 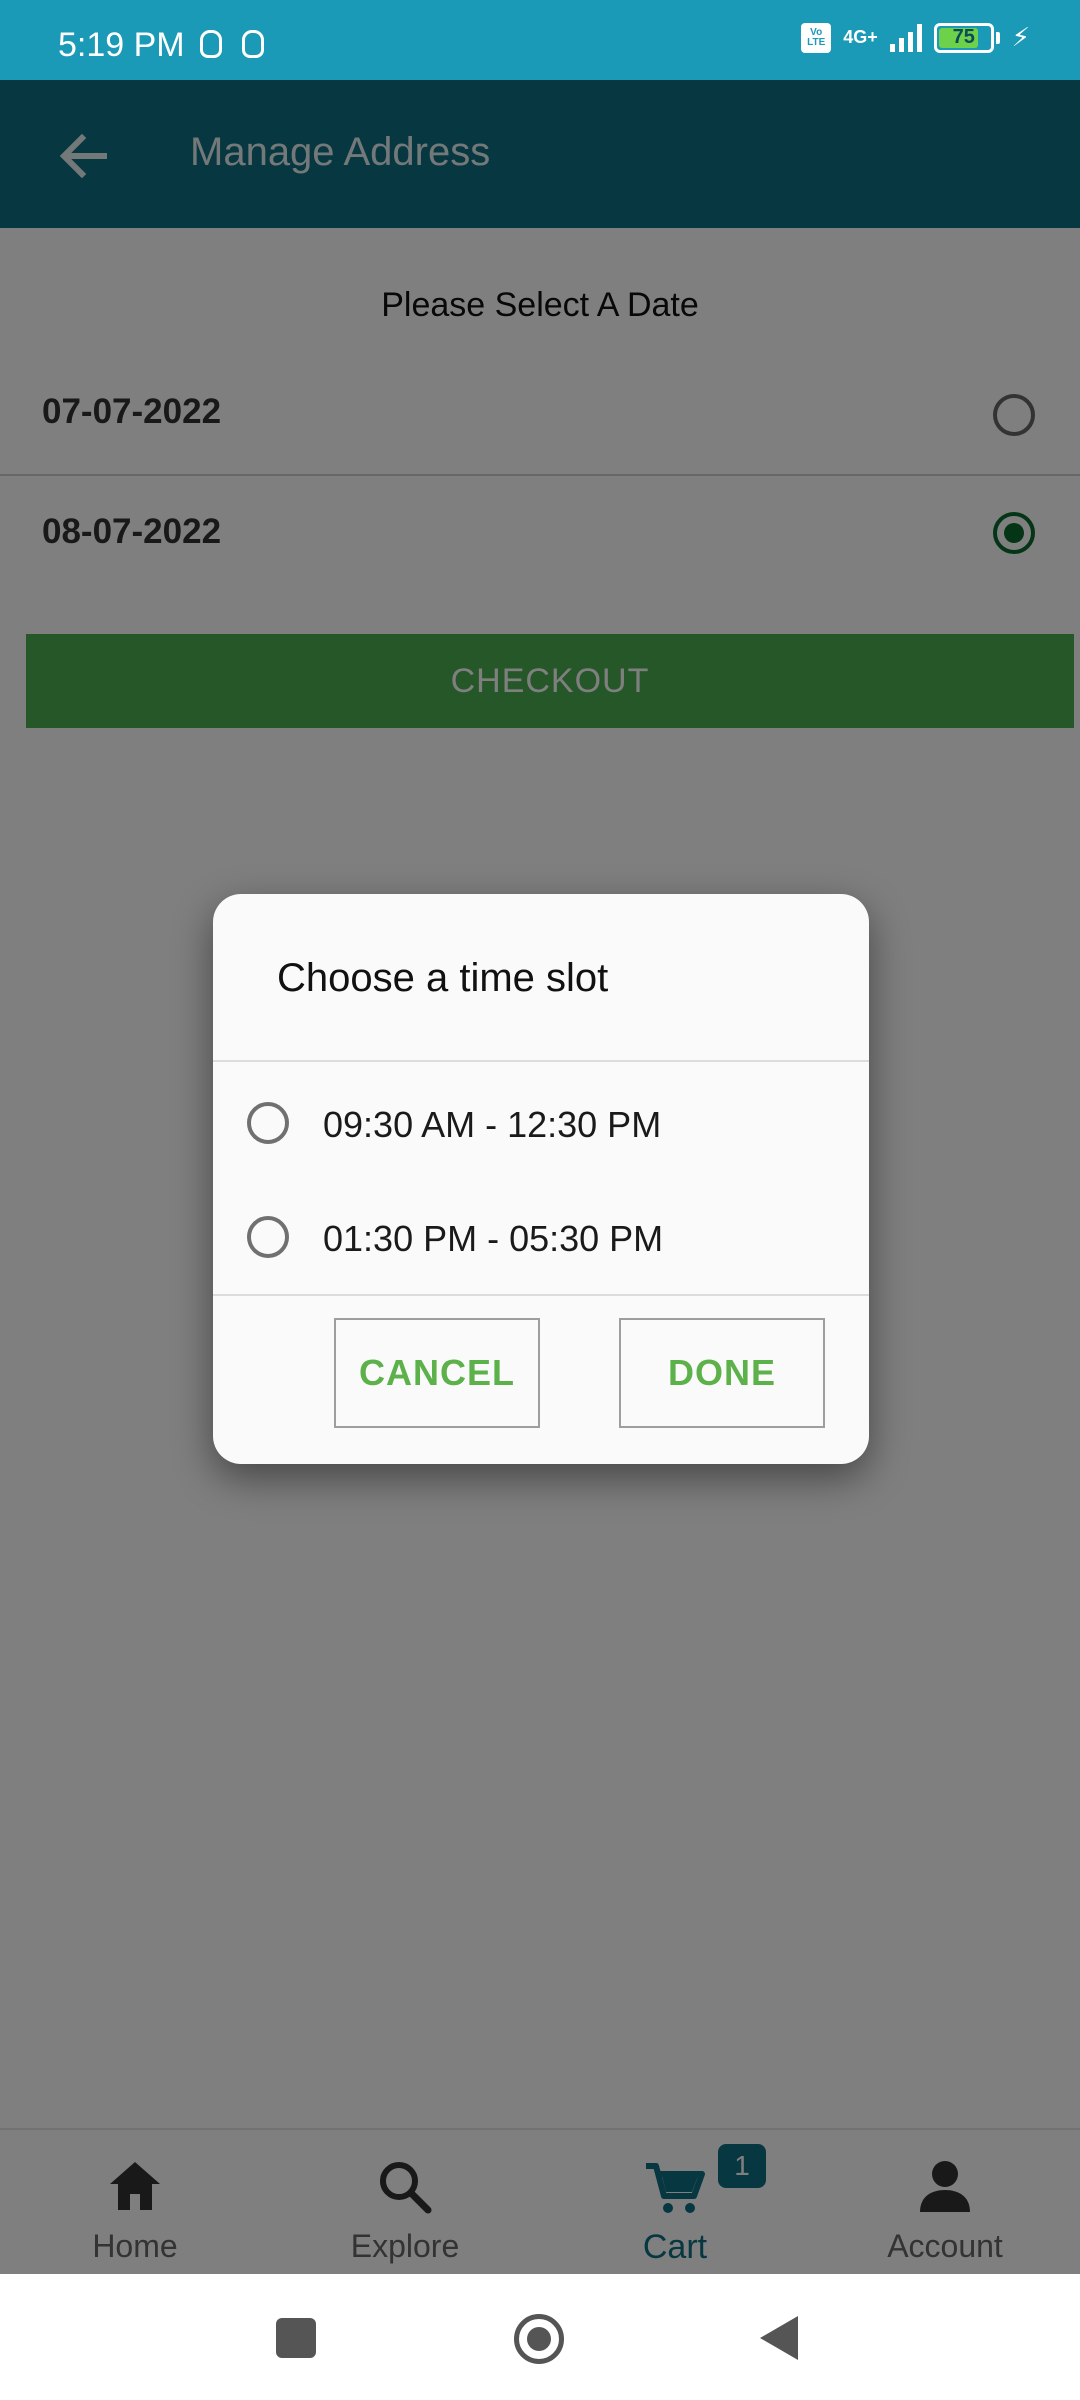 I want to click on home-button, so click(x=539, y=2339).